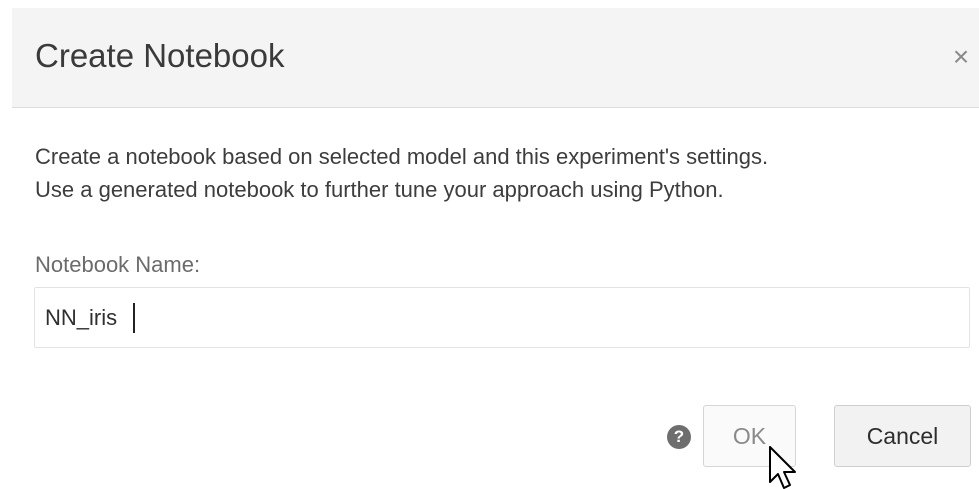  Describe the element at coordinates (679, 437) in the screenshot. I see `help-icon: ?` at that location.